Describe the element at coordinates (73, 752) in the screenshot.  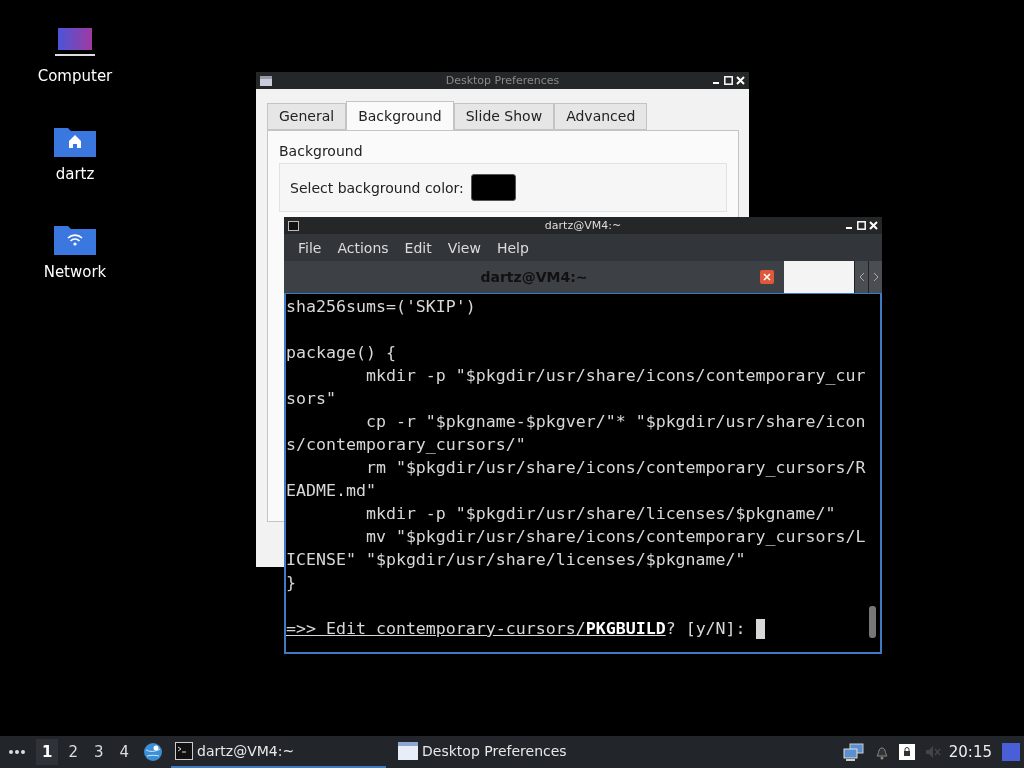
I see `workspace-button: 2` at that location.